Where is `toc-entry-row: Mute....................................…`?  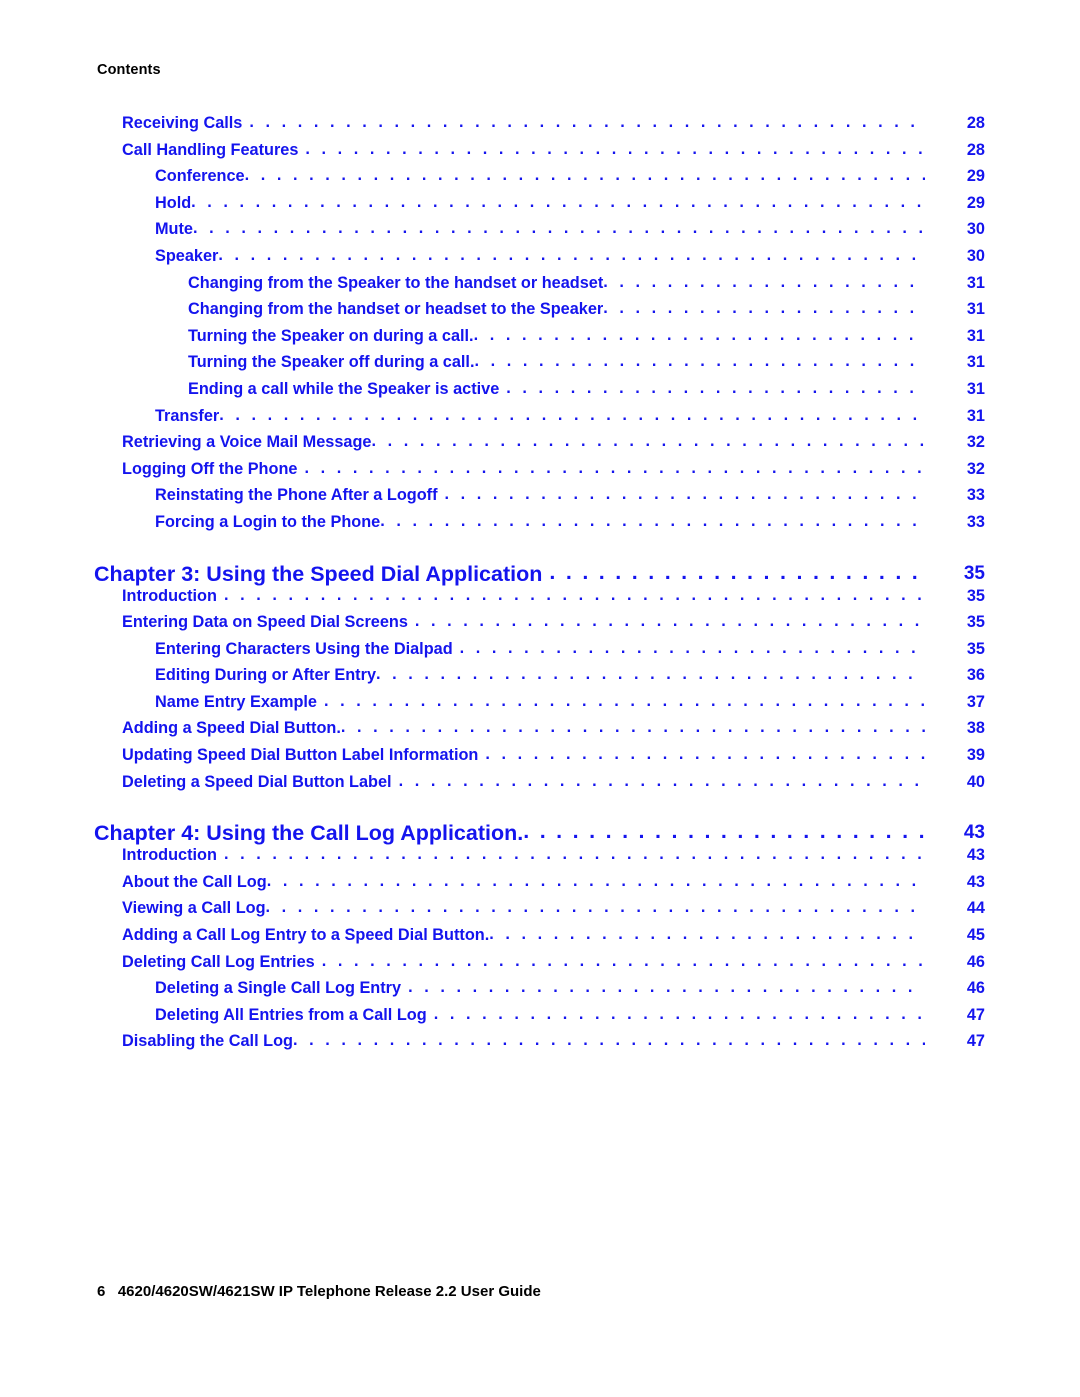 toc-entry-row: Mute....................................… is located at coordinates (540, 233).